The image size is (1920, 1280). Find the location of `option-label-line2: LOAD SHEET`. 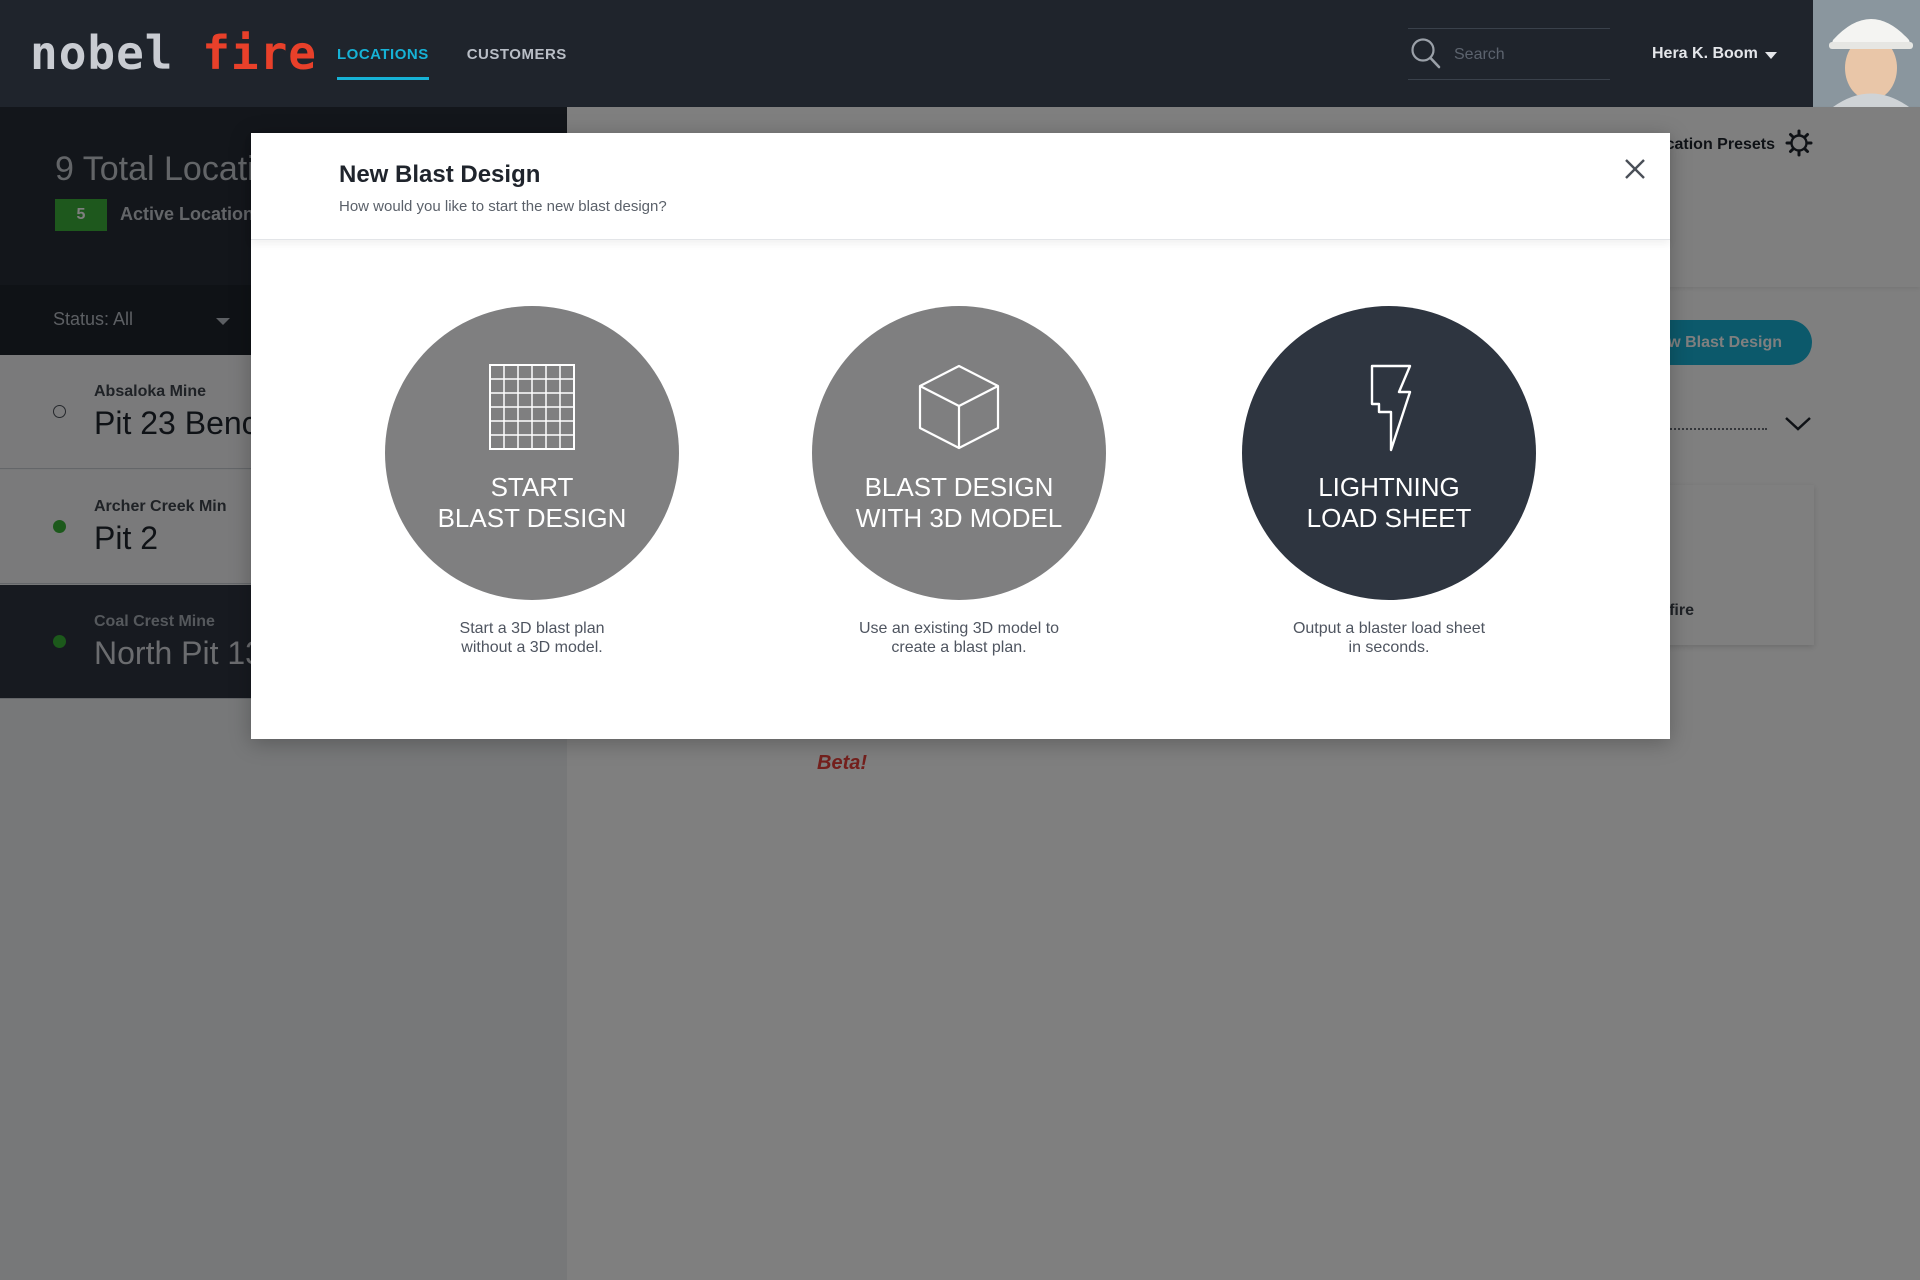

option-label-line2: LOAD SHEET is located at coordinates (1389, 518).